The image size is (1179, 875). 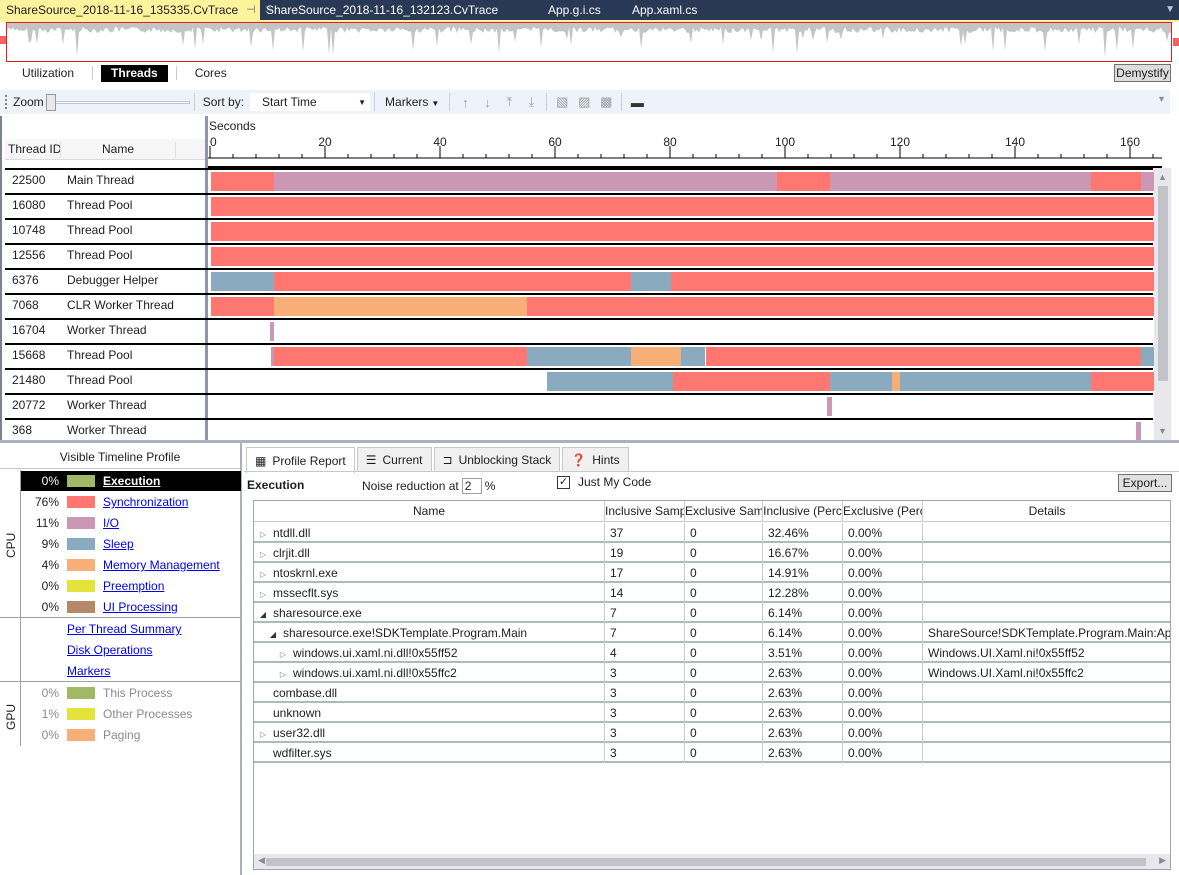 What do you see at coordinates (883, 511) in the screenshot?
I see `column-header: Exclusive (Perc` at bounding box center [883, 511].